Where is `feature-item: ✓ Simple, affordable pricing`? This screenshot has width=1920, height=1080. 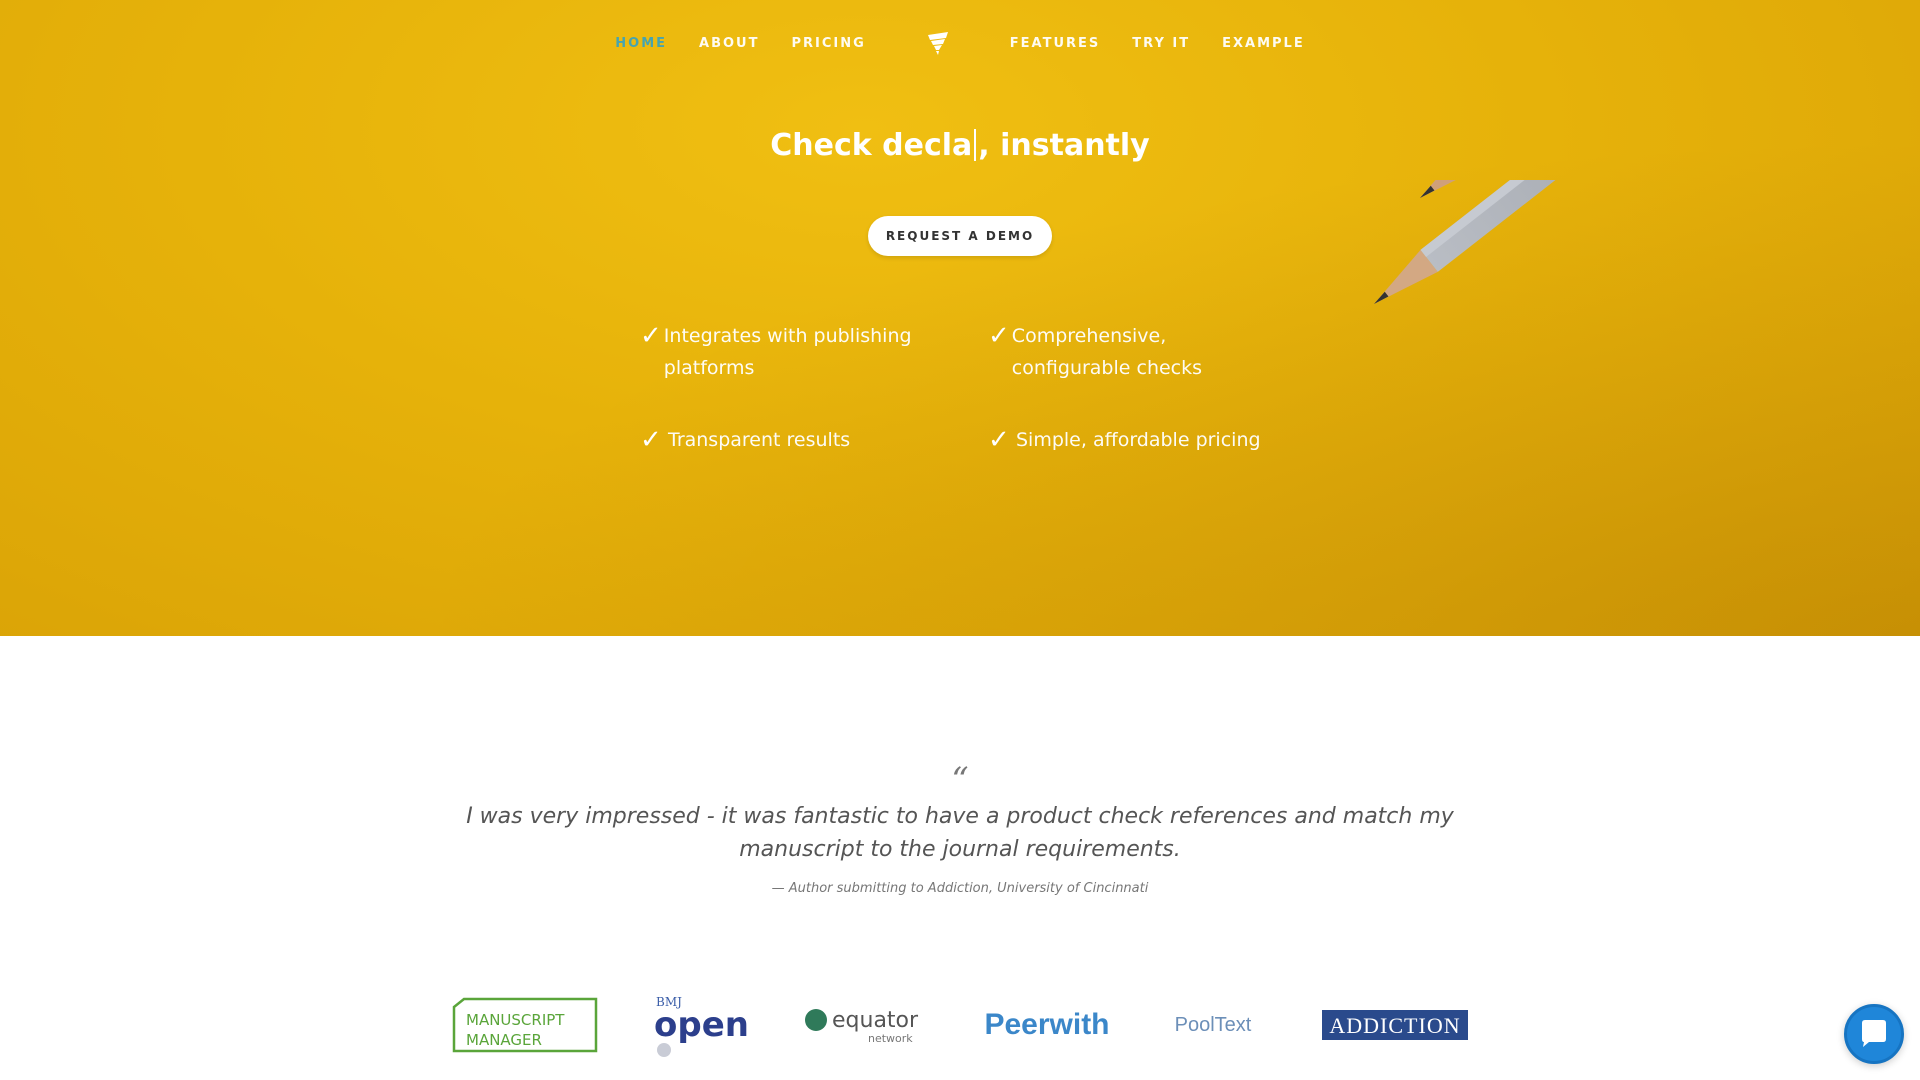
feature-item: ✓ Simple, affordable pricing is located at coordinates (1148, 440).